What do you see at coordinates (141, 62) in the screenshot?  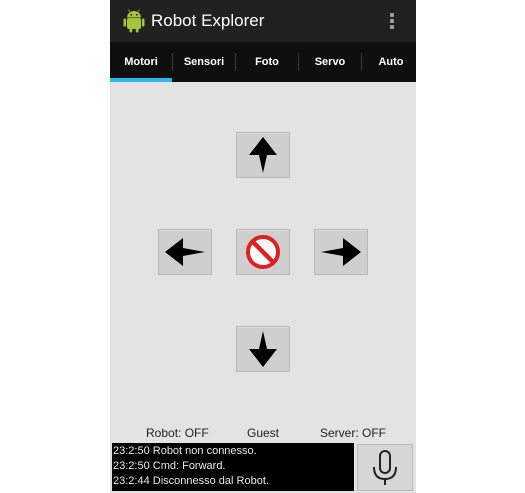 I see `tab-motori: Motori` at bounding box center [141, 62].